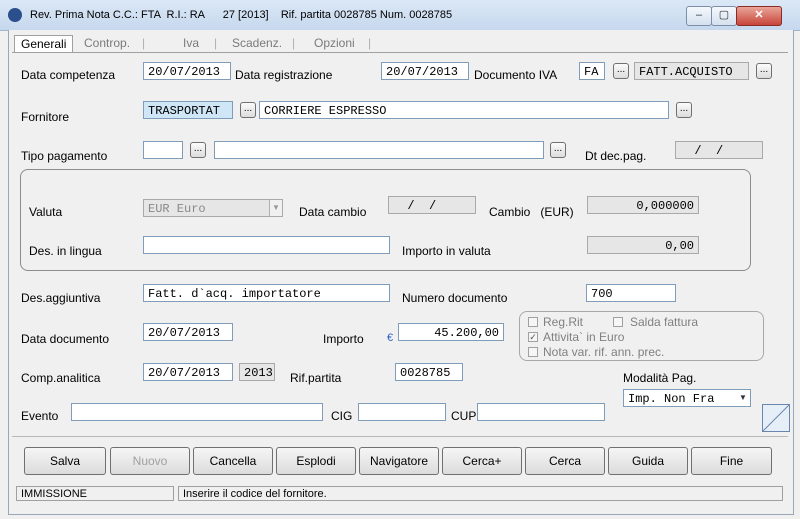 Image resolution: width=800 pixels, height=519 pixels. What do you see at coordinates (565, 461) in the screenshot?
I see `cerca-button: Cerca` at bounding box center [565, 461].